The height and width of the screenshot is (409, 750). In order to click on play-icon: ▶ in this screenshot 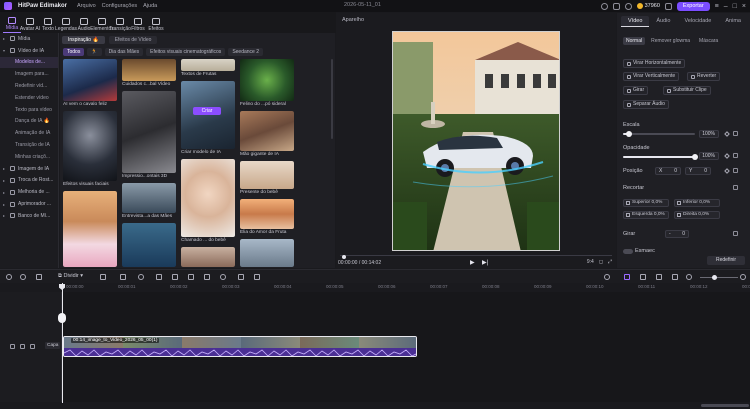, I will do `click(472, 262)`.